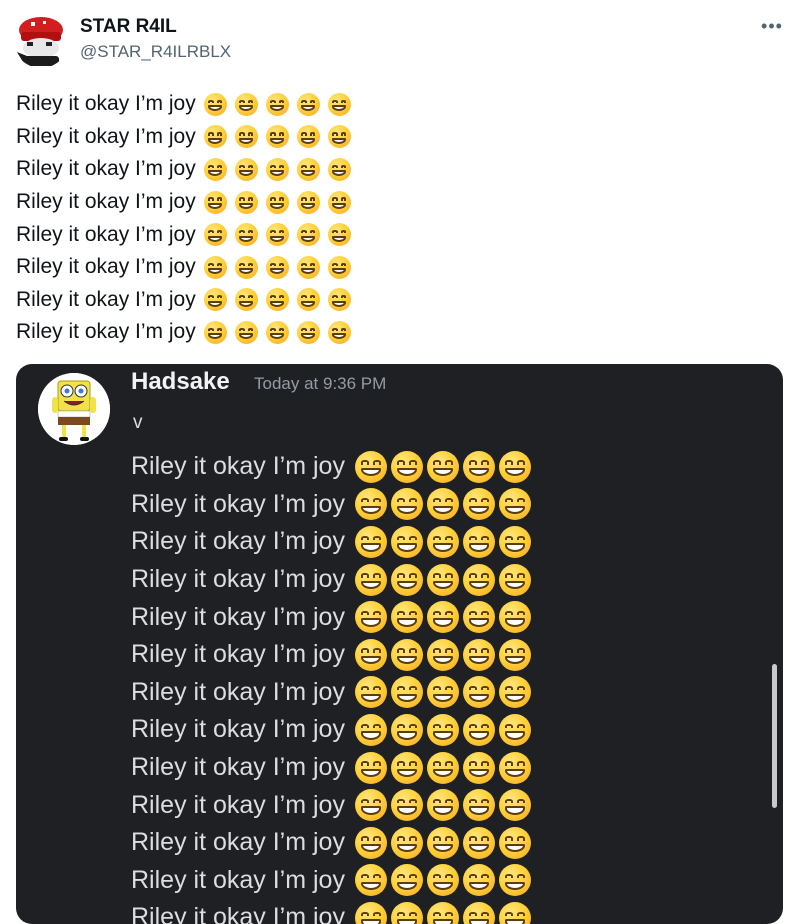 The width and height of the screenshot is (800, 924). What do you see at coordinates (774, 736) in the screenshot?
I see `scrollbar-thumb` at bounding box center [774, 736].